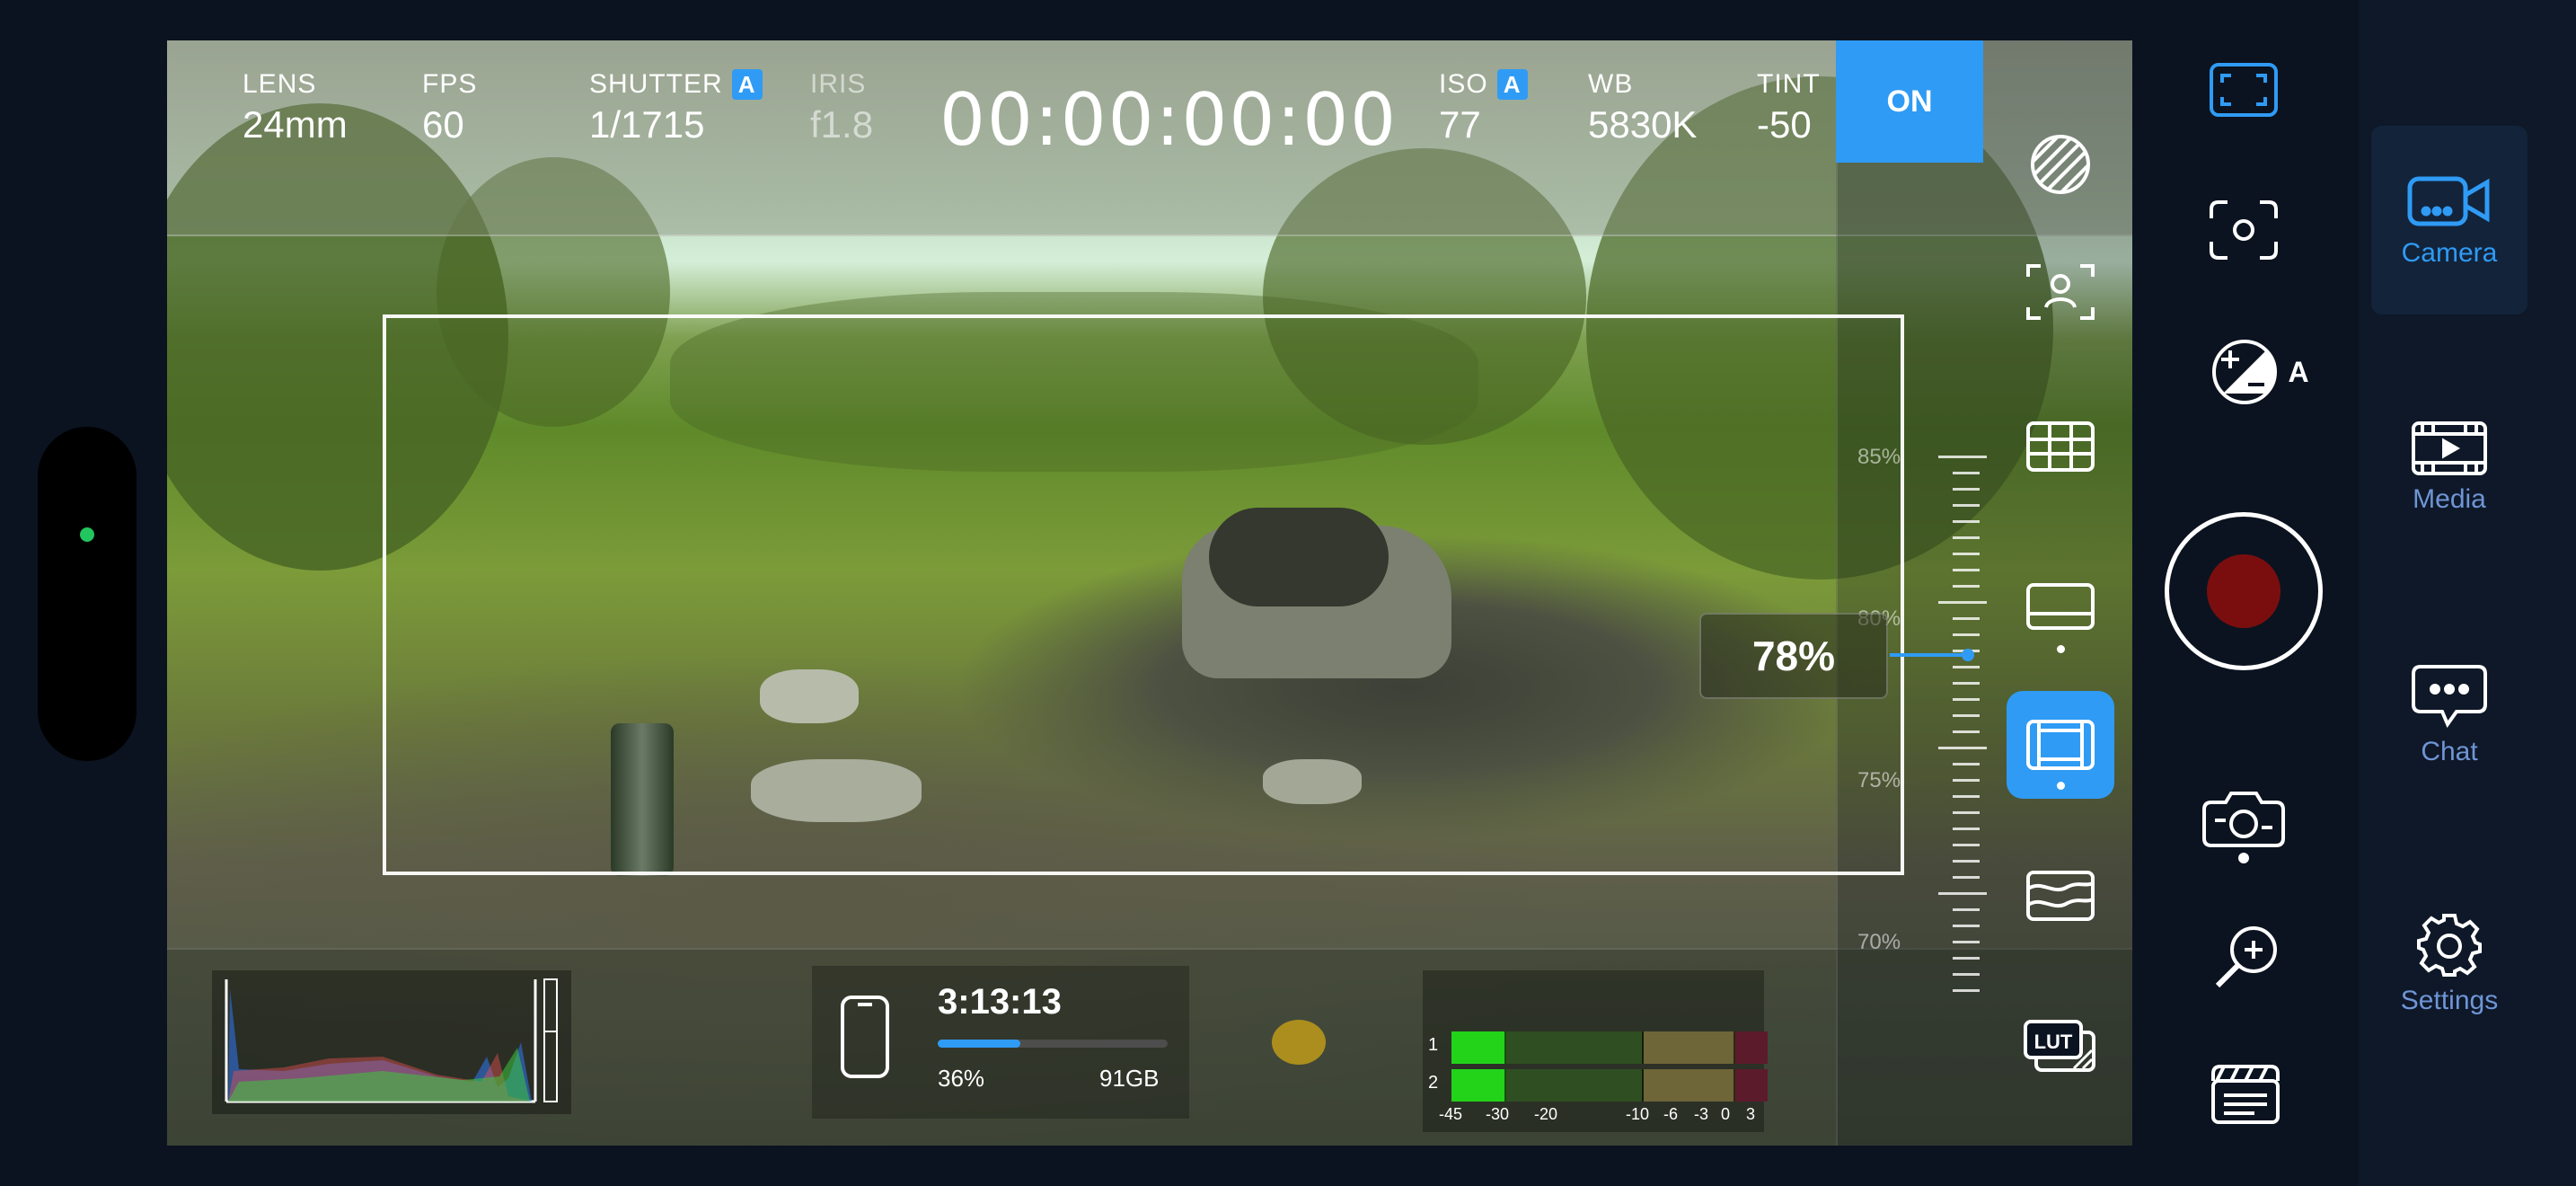  What do you see at coordinates (647, 124) in the screenshot?
I see `shutter-value: 1/1715` at bounding box center [647, 124].